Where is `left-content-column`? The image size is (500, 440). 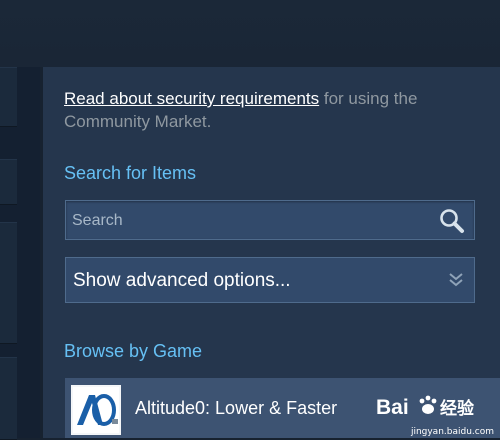
left-content-column is located at coordinates (20, 253).